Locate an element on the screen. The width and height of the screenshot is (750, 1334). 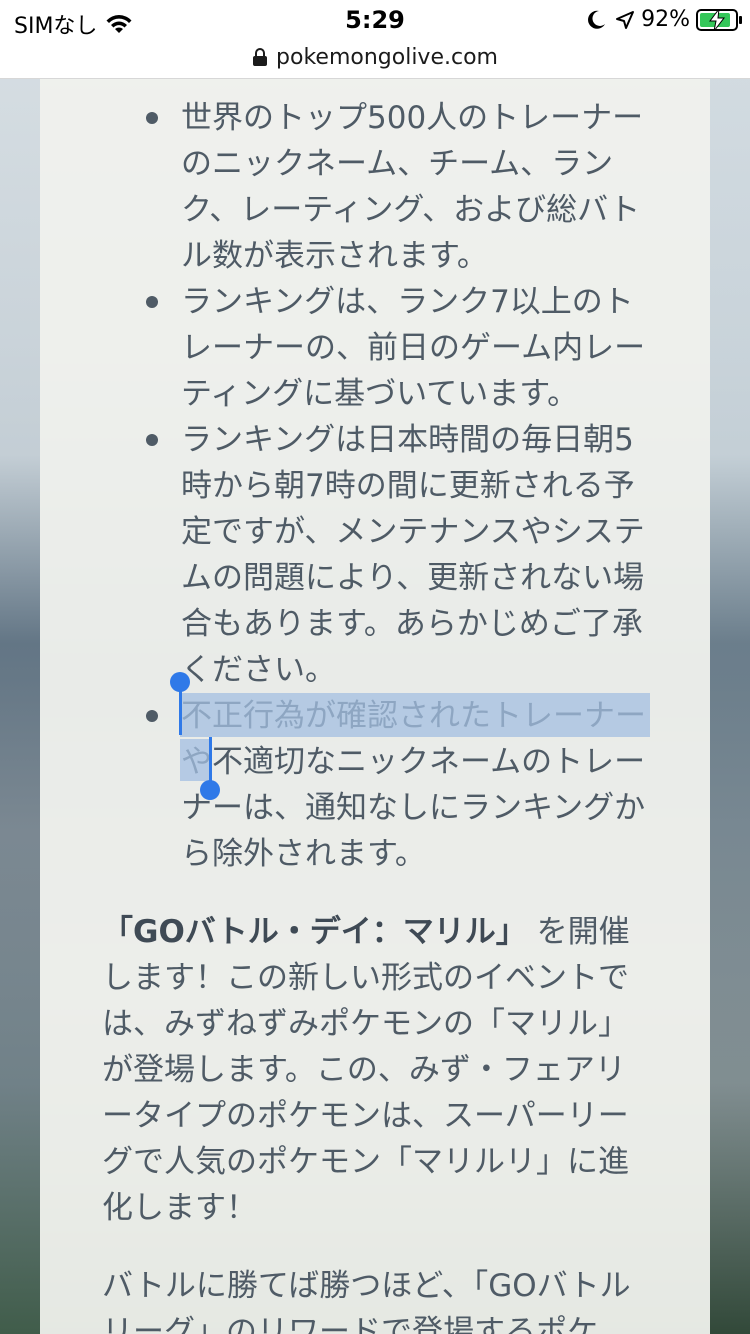
background-left-edge is located at coordinates (20, 706).